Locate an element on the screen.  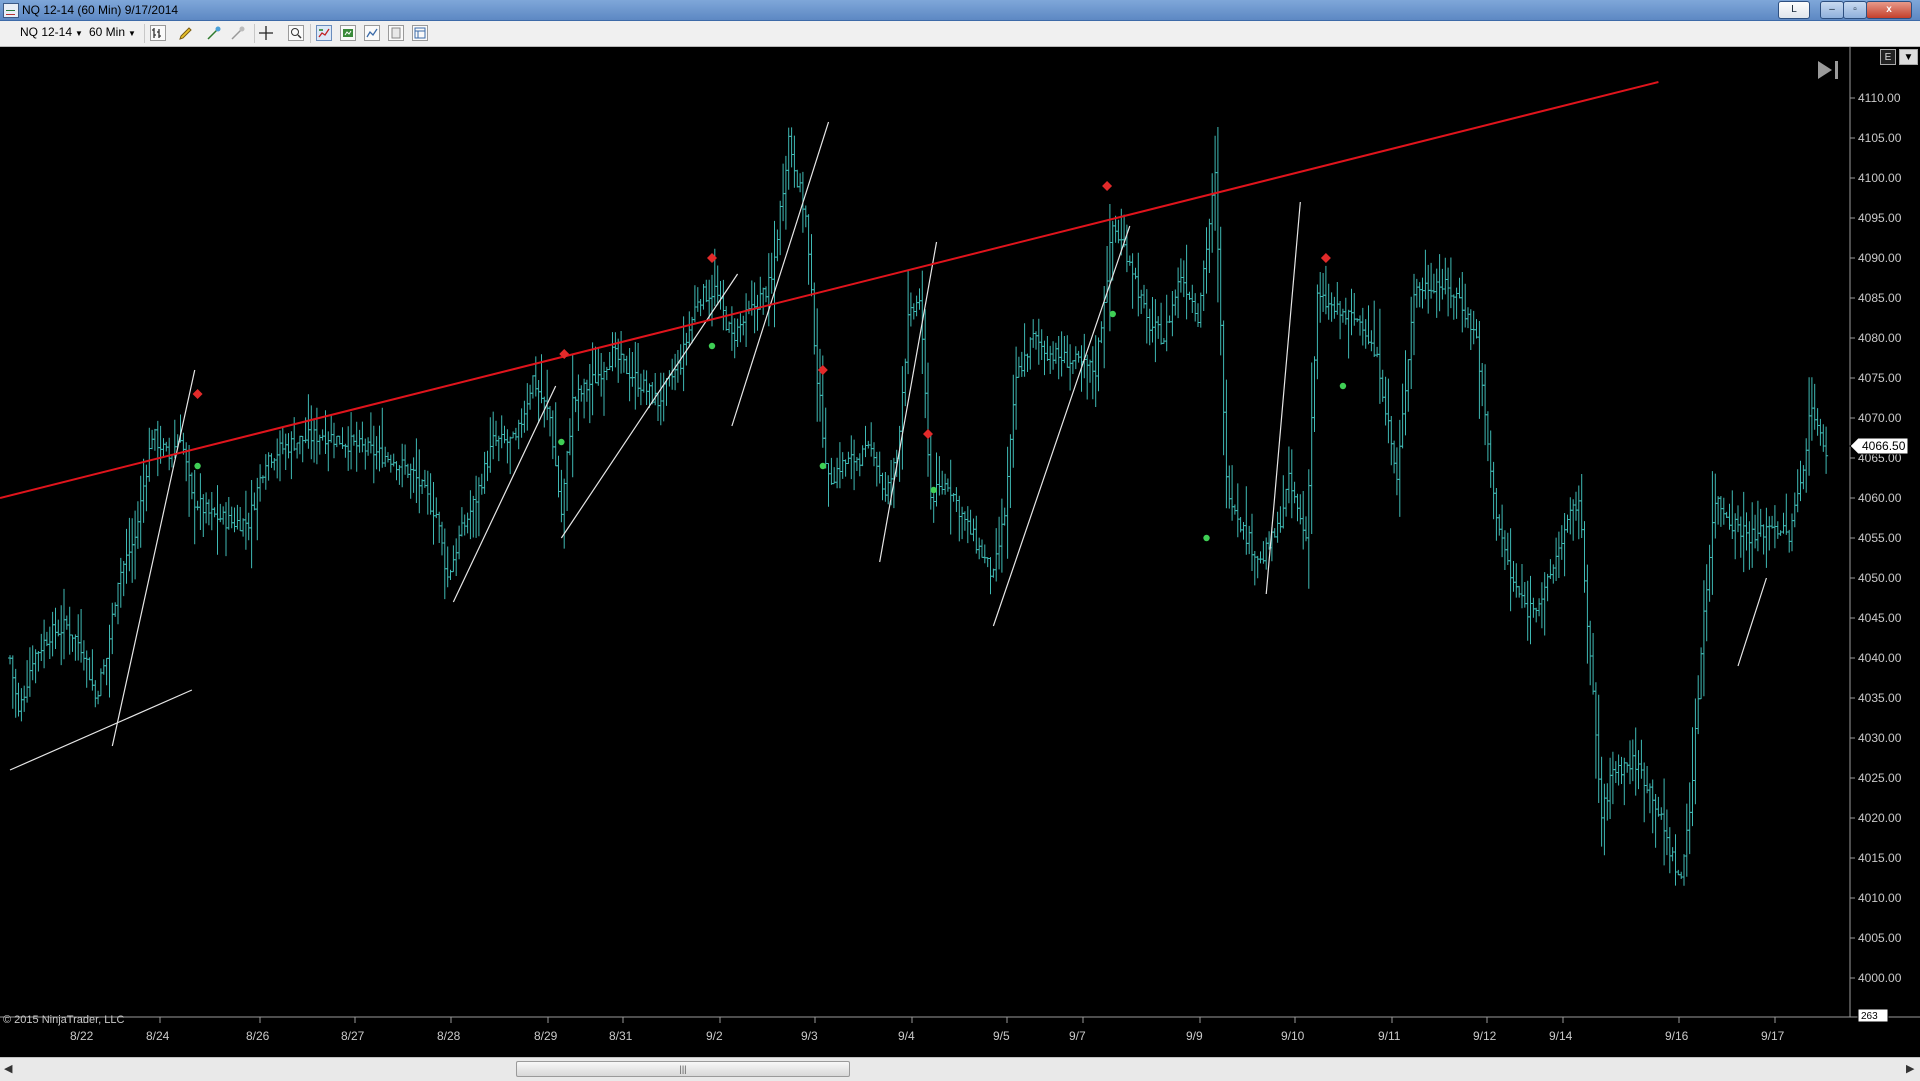
chart-properties-icon is located at coordinates (372, 33).